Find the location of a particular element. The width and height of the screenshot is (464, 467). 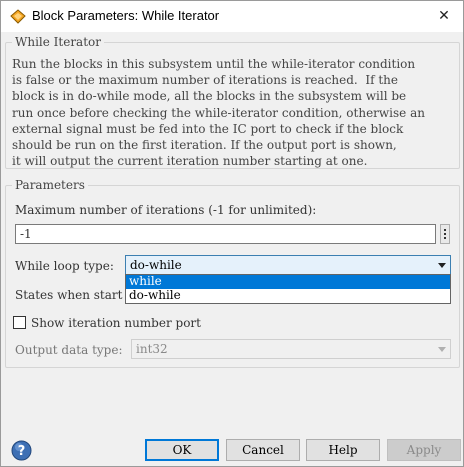

output-data-type-value: int32 is located at coordinates (152, 349).